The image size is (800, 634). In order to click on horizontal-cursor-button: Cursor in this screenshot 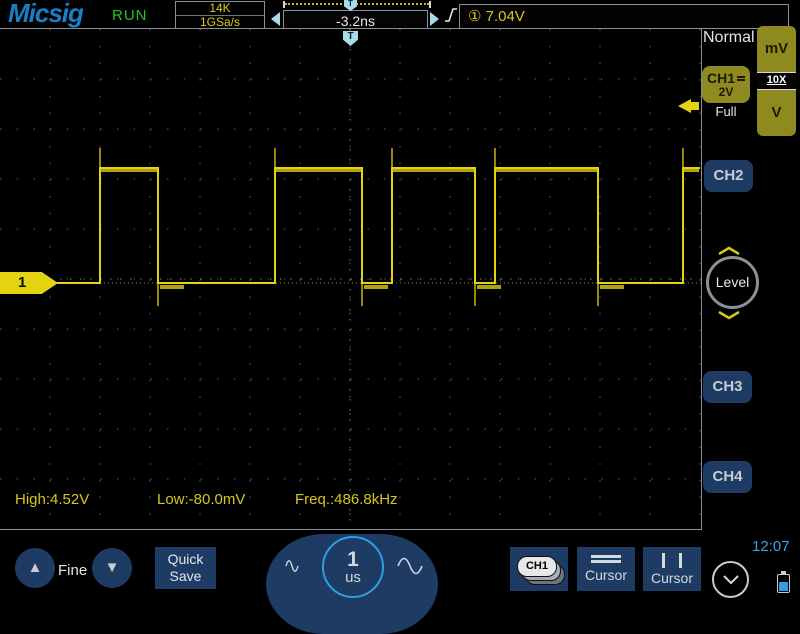, I will do `click(606, 569)`.